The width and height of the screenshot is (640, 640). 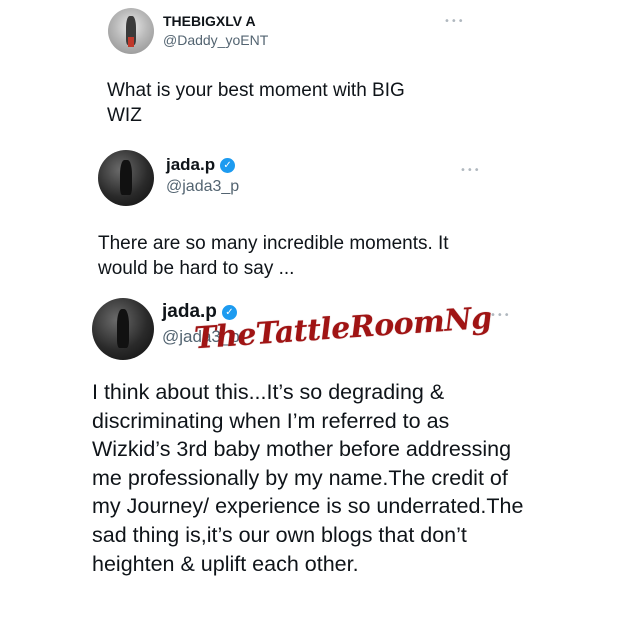 I want to click on tweet-text: What is your best moment with BIG WIZ, so click(x=256, y=103).